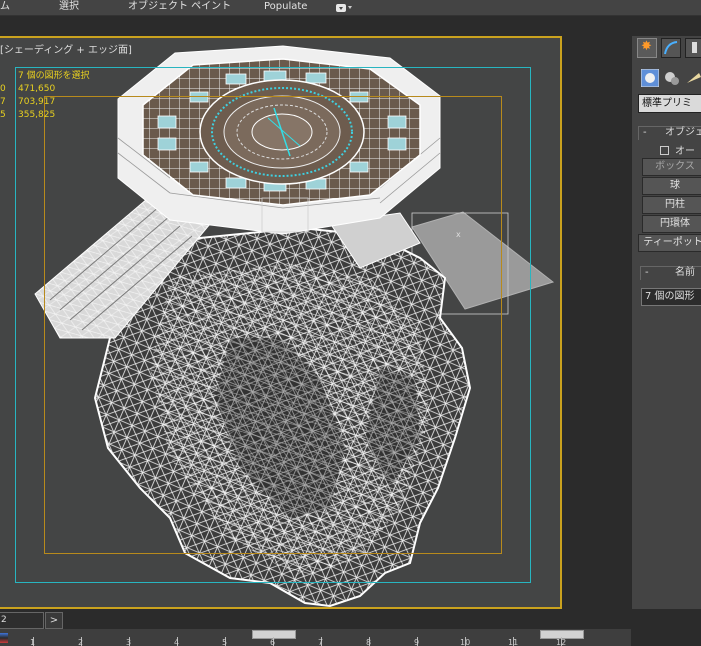  I want to click on tab-modify, so click(671, 48).